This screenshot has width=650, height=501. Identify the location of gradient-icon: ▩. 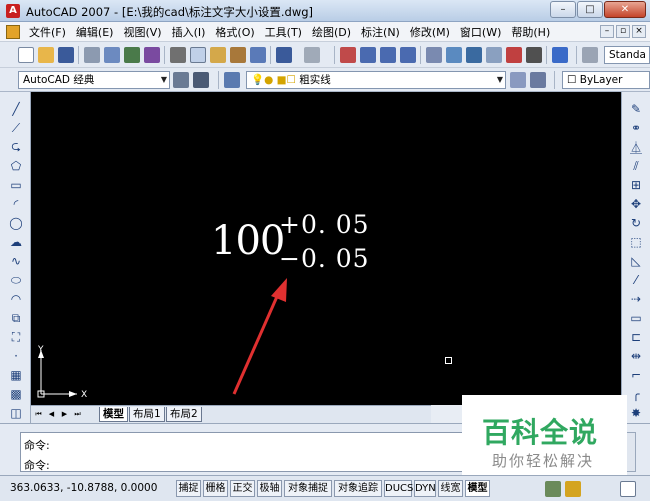
(16, 394).